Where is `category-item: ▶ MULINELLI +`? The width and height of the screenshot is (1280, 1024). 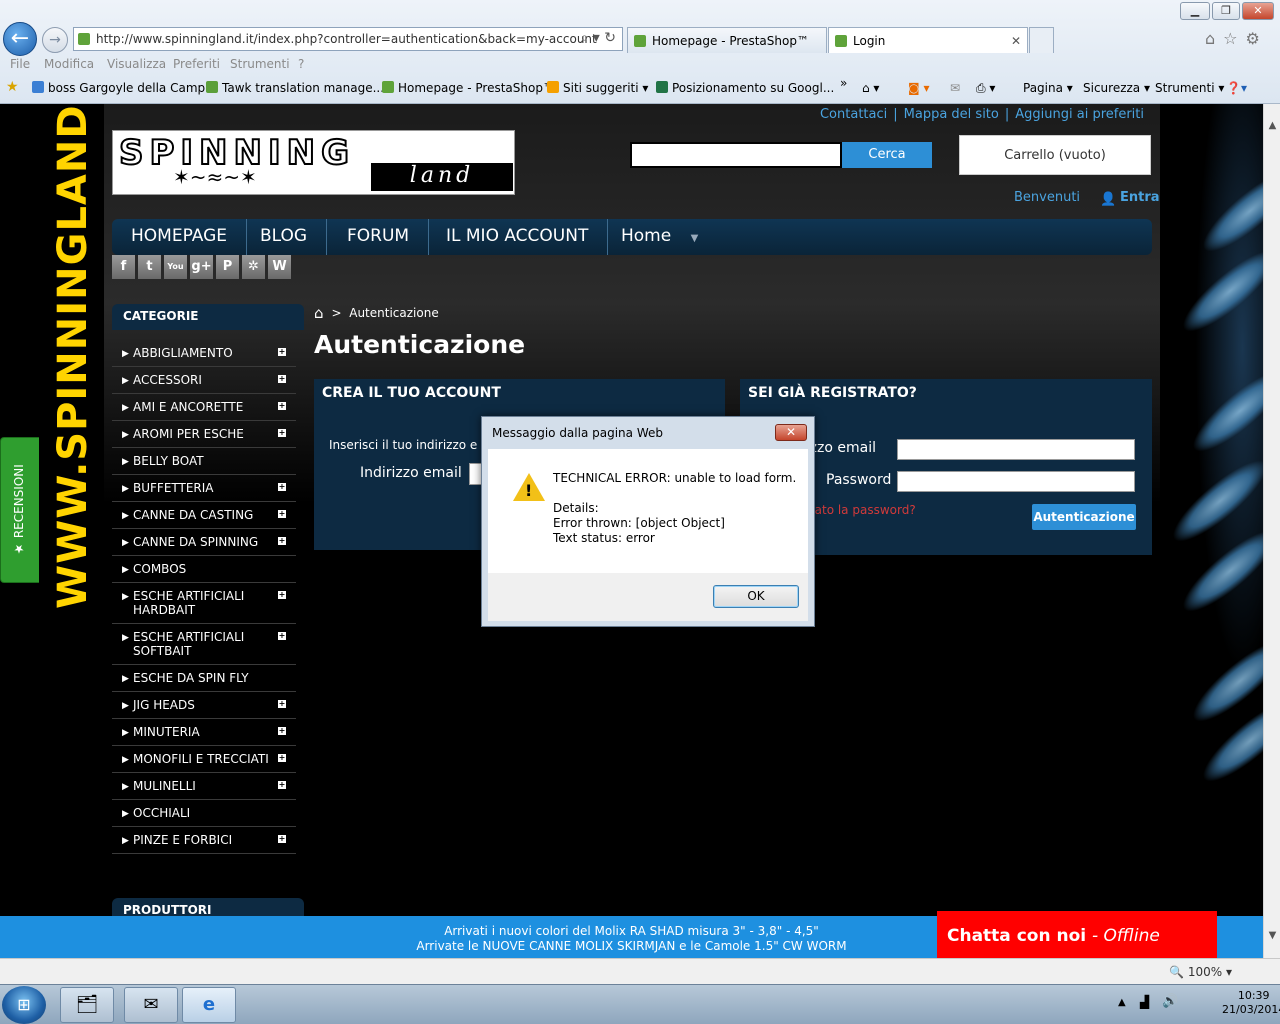
category-item: ▶ MULINELLI + is located at coordinates (204, 786).